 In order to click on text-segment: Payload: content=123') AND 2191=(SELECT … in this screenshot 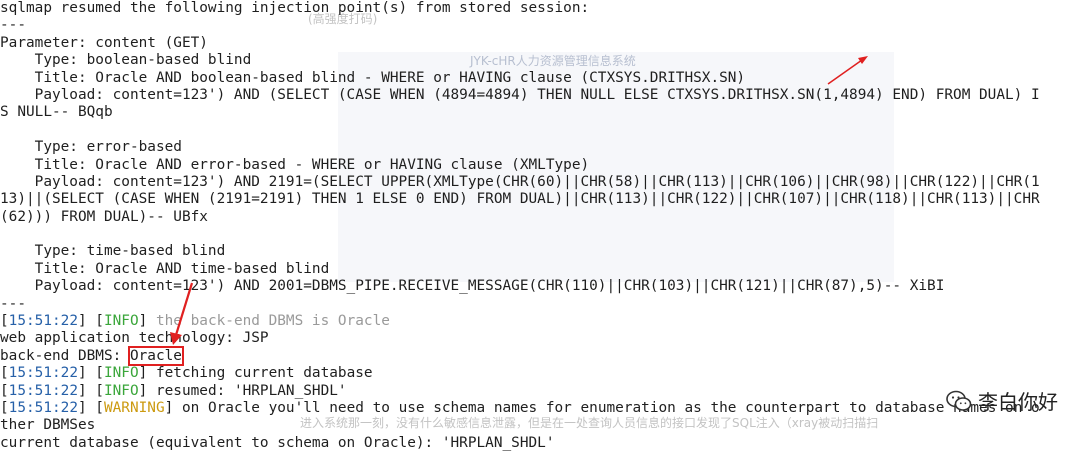, I will do `click(520, 181)`.